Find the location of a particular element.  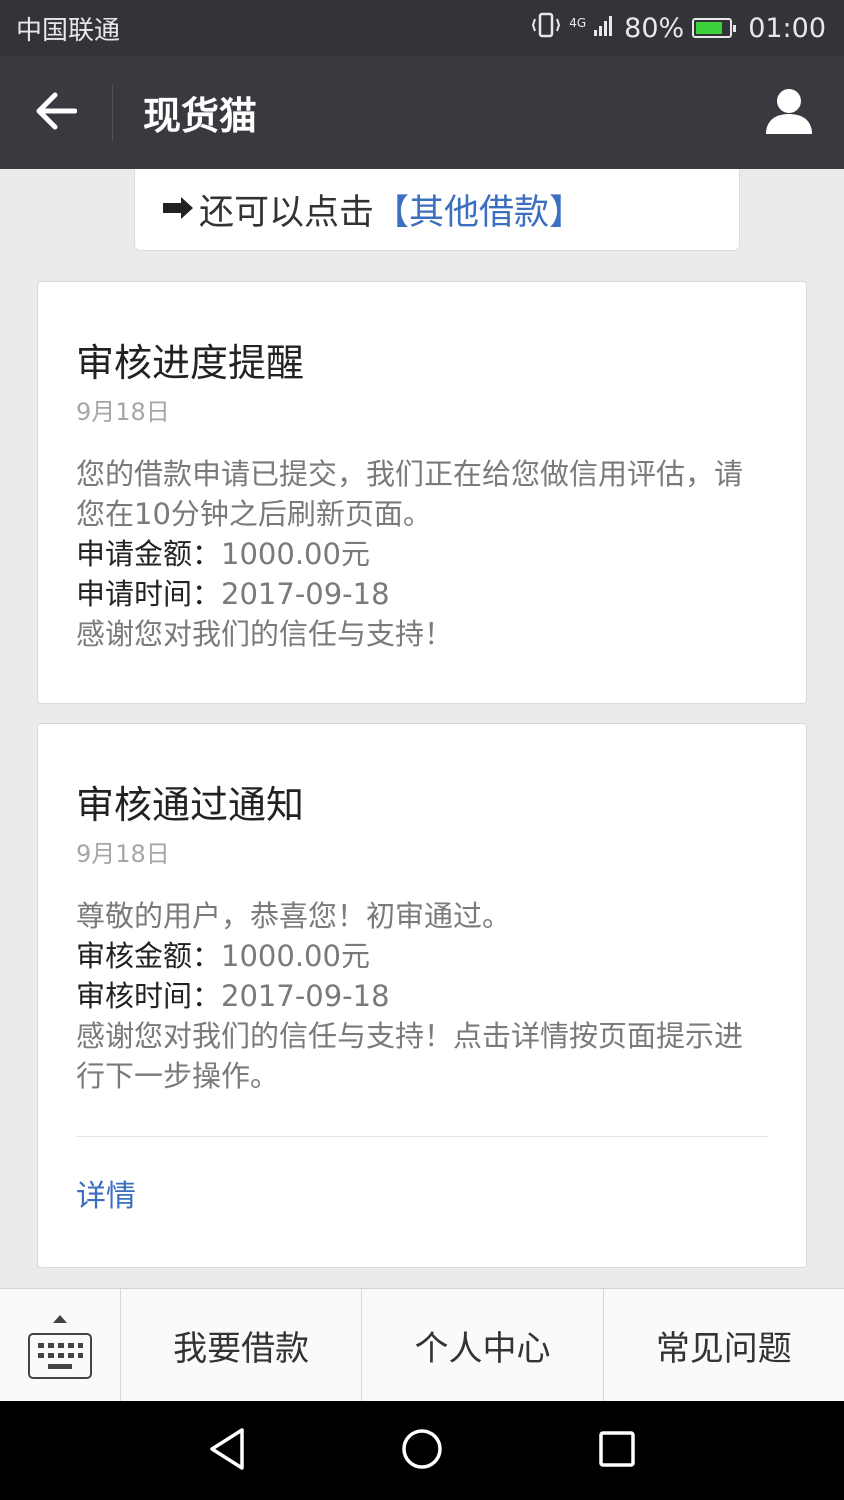

back-button is located at coordinates (56, 112).